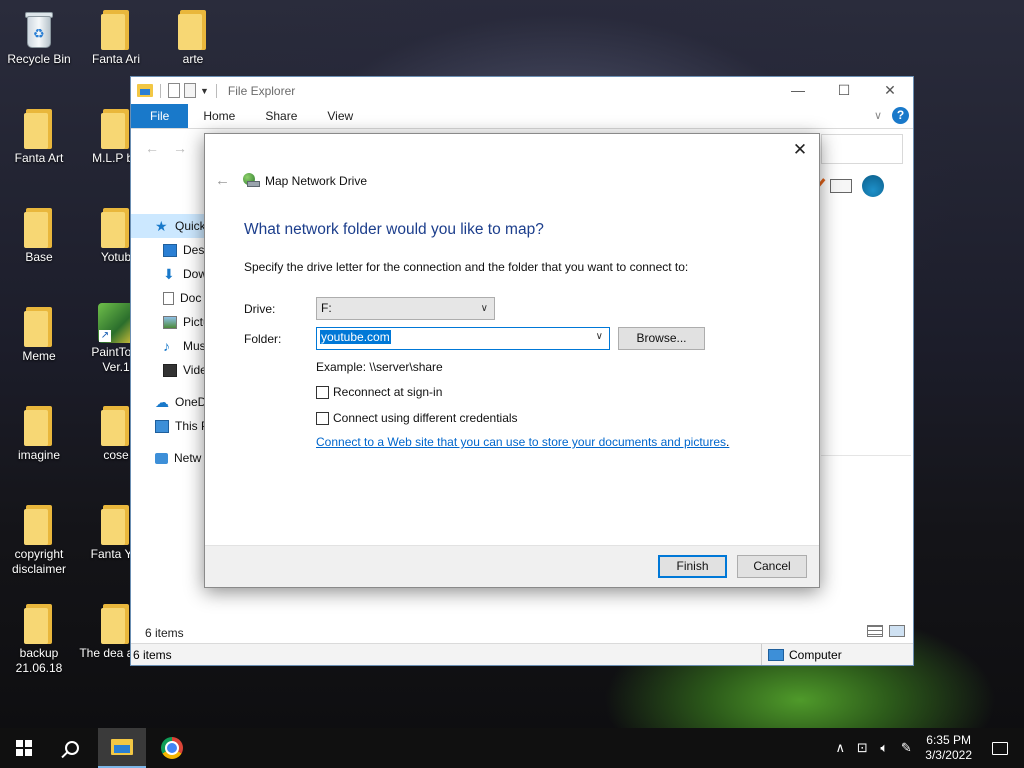 The width and height of the screenshot is (1024, 768). What do you see at coordinates (884, 748) in the screenshot?
I see `volume-icon: 🔈︎` at bounding box center [884, 748].